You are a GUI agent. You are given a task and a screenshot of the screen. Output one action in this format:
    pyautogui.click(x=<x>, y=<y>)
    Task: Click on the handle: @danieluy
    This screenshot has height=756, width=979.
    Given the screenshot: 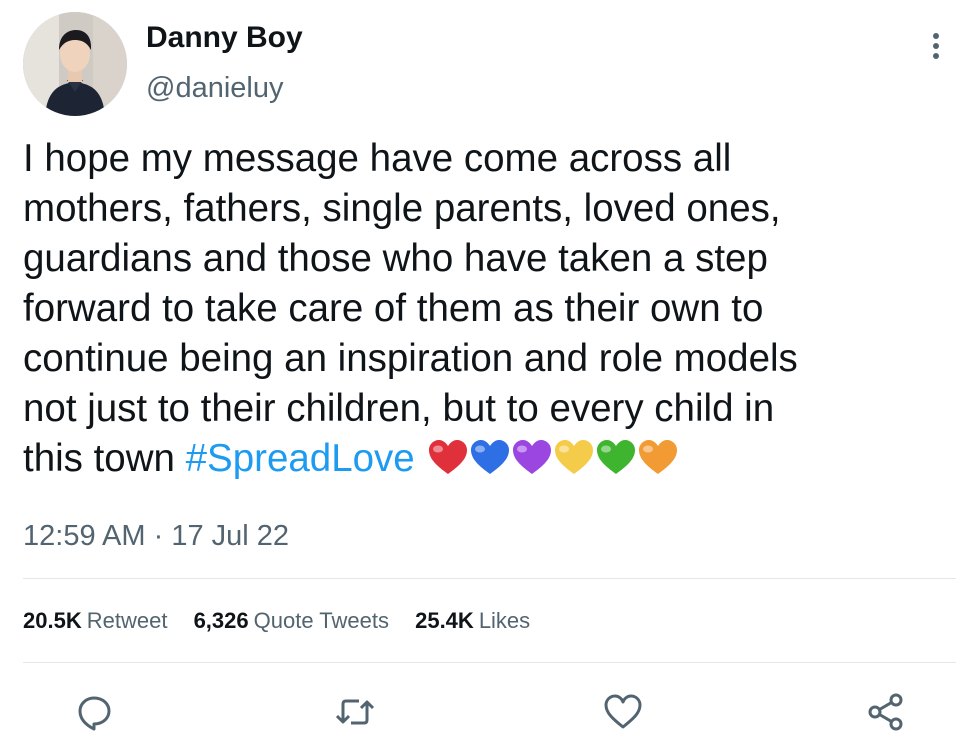 What is the action you would take?
    pyautogui.click(x=214, y=88)
    